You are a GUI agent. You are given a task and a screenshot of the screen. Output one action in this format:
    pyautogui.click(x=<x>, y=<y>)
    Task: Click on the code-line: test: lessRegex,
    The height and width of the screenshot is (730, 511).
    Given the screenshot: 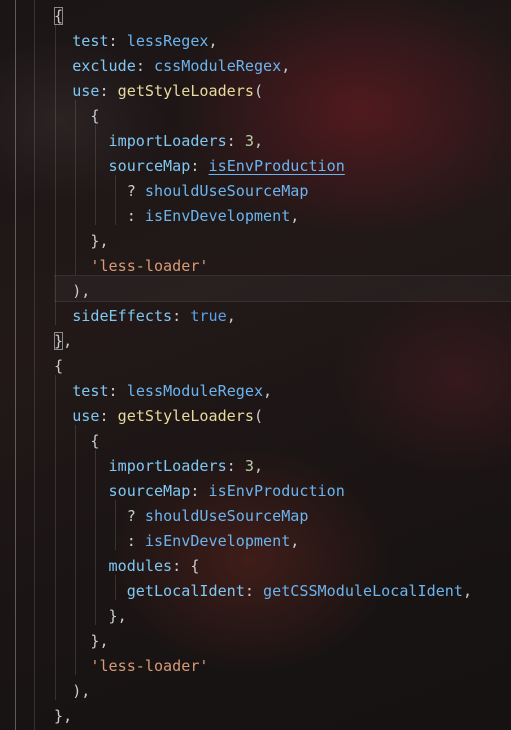 What is the action you would take?
    pyautogui.click(x=135, y=41)
    